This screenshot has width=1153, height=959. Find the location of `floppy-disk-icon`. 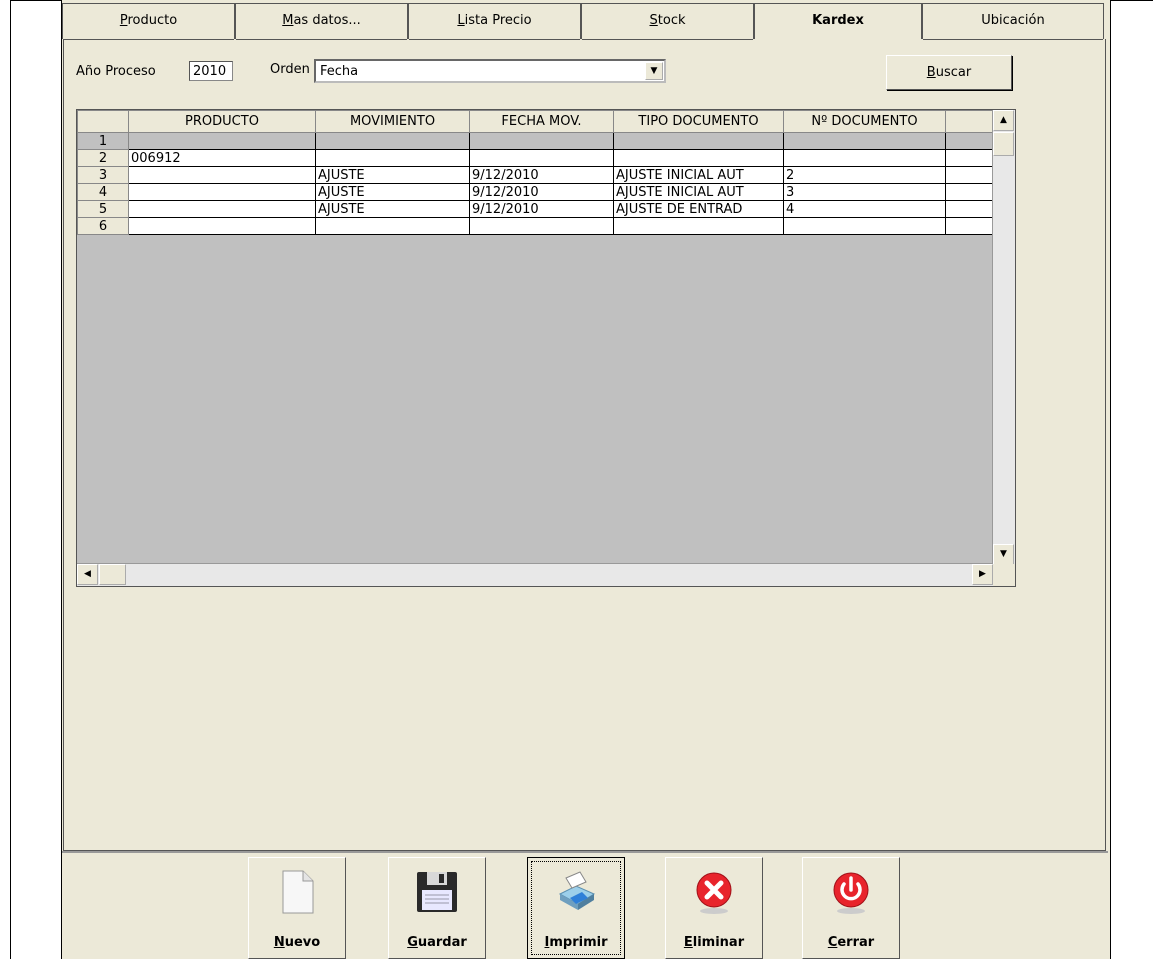

floppy-disk-icon is located at coordinates (437, 892).